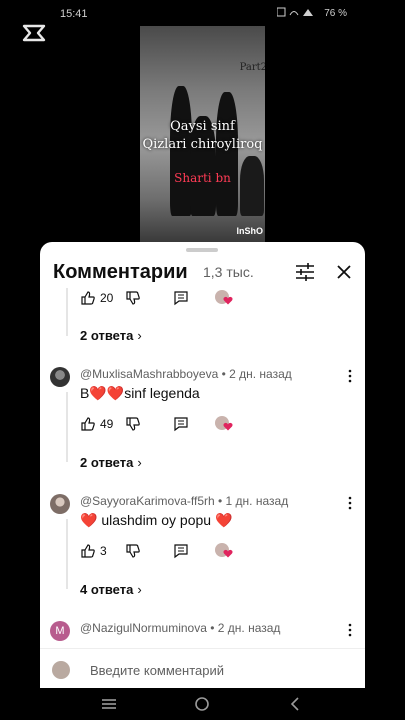 The height and width of the screenshot is (720, 405). What do you see at coordinates (335, 13) in the screenshot?
I see `battery-level: 76 %` at bounding box center [335, 13].